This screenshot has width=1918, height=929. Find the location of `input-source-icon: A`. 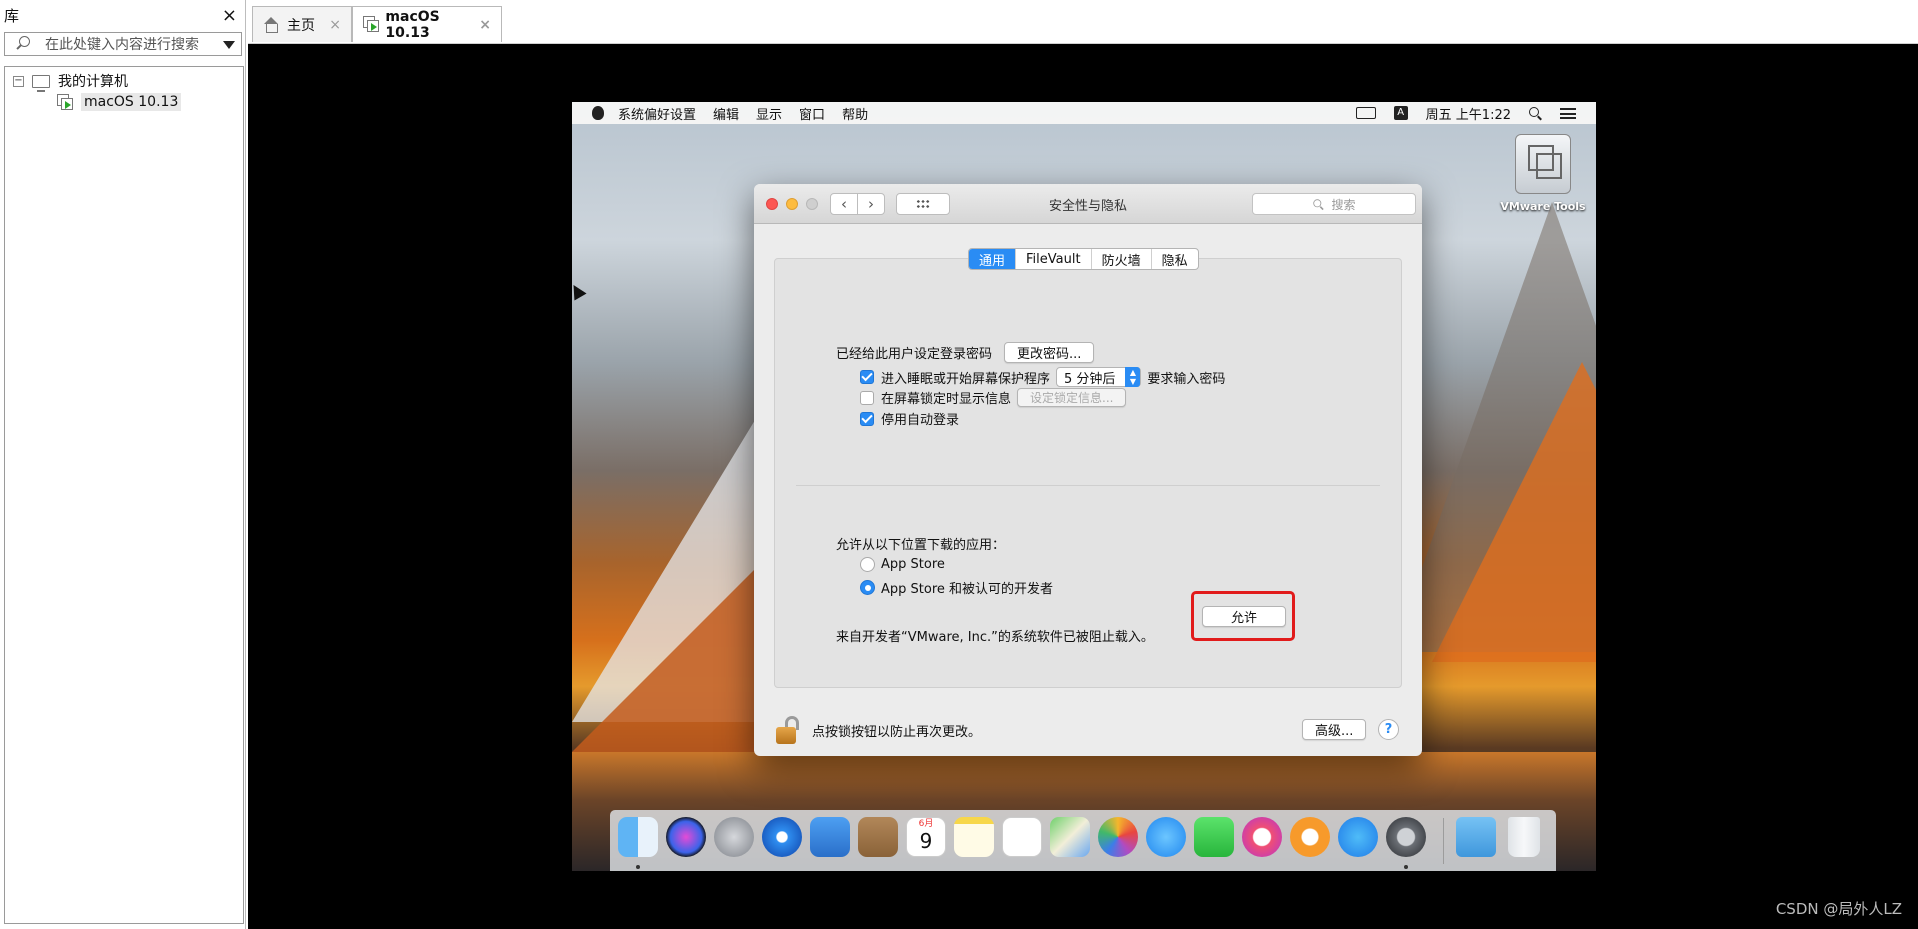

input-source-icon: A is located at coordinates (1400, 113).